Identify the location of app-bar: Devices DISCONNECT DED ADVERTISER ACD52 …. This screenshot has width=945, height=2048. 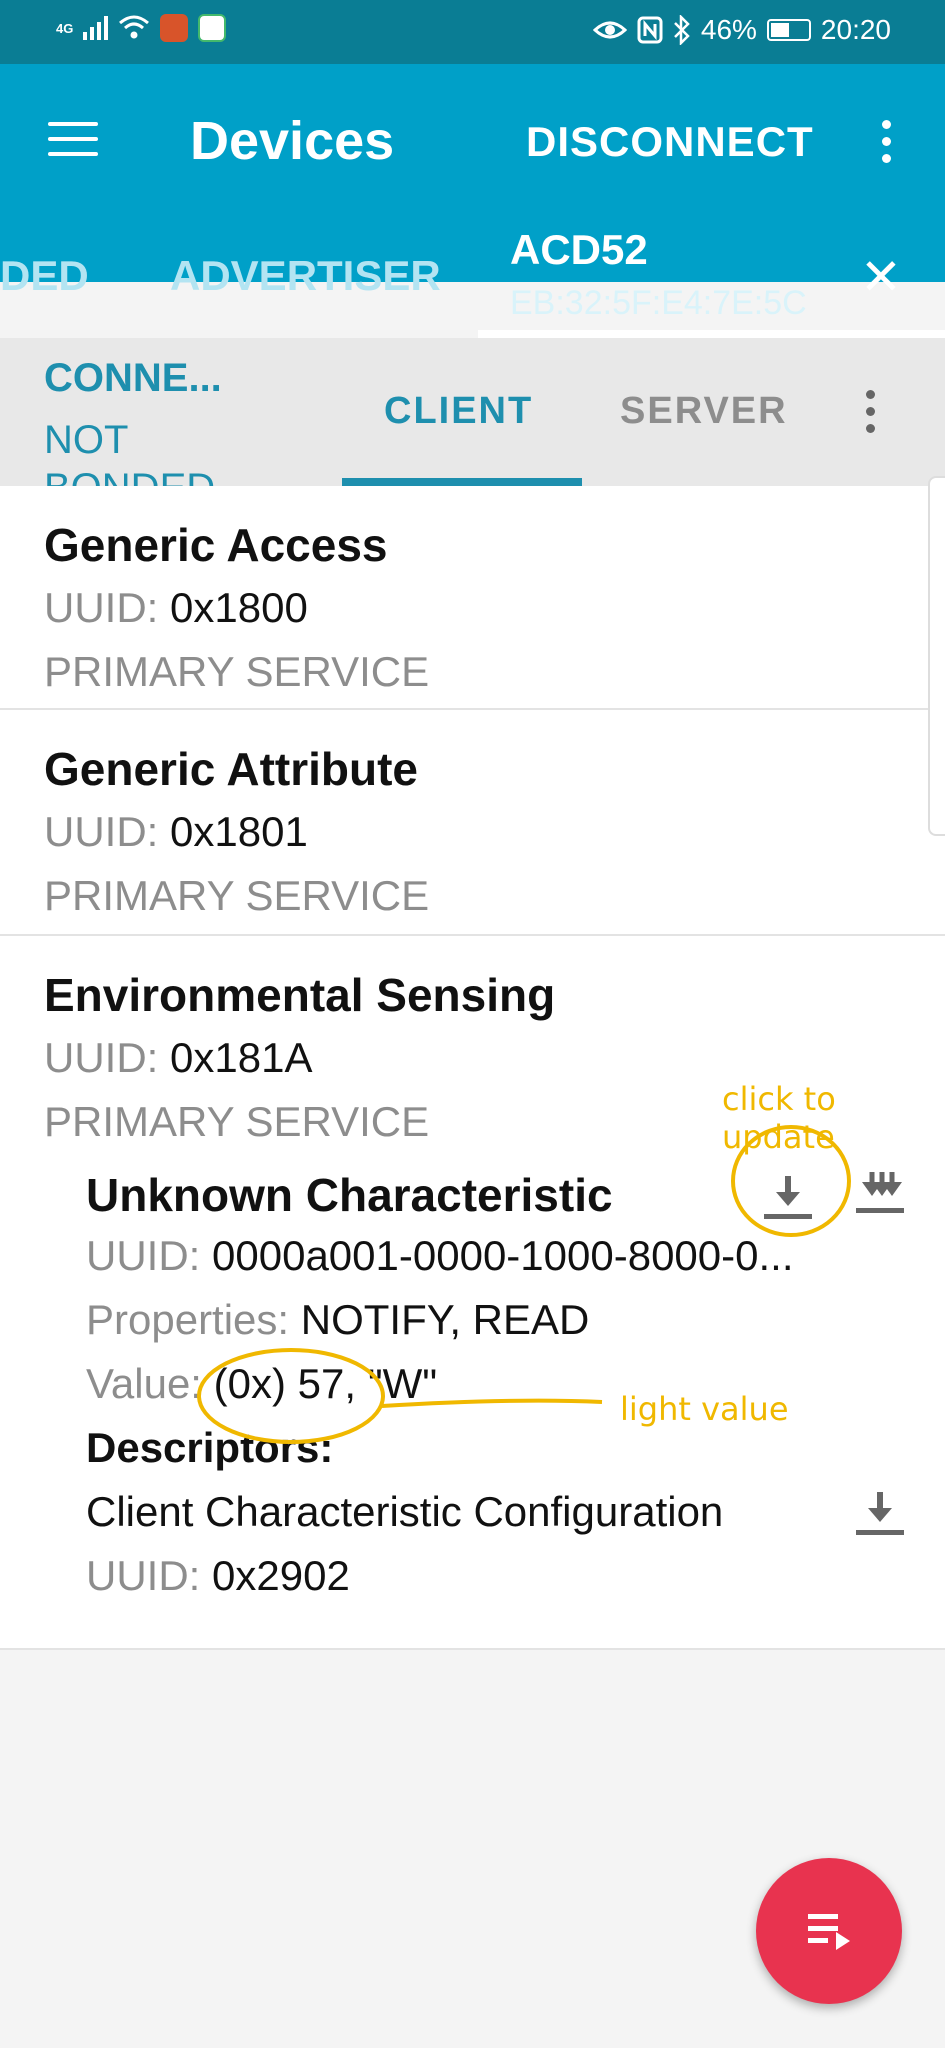
(472, 201).